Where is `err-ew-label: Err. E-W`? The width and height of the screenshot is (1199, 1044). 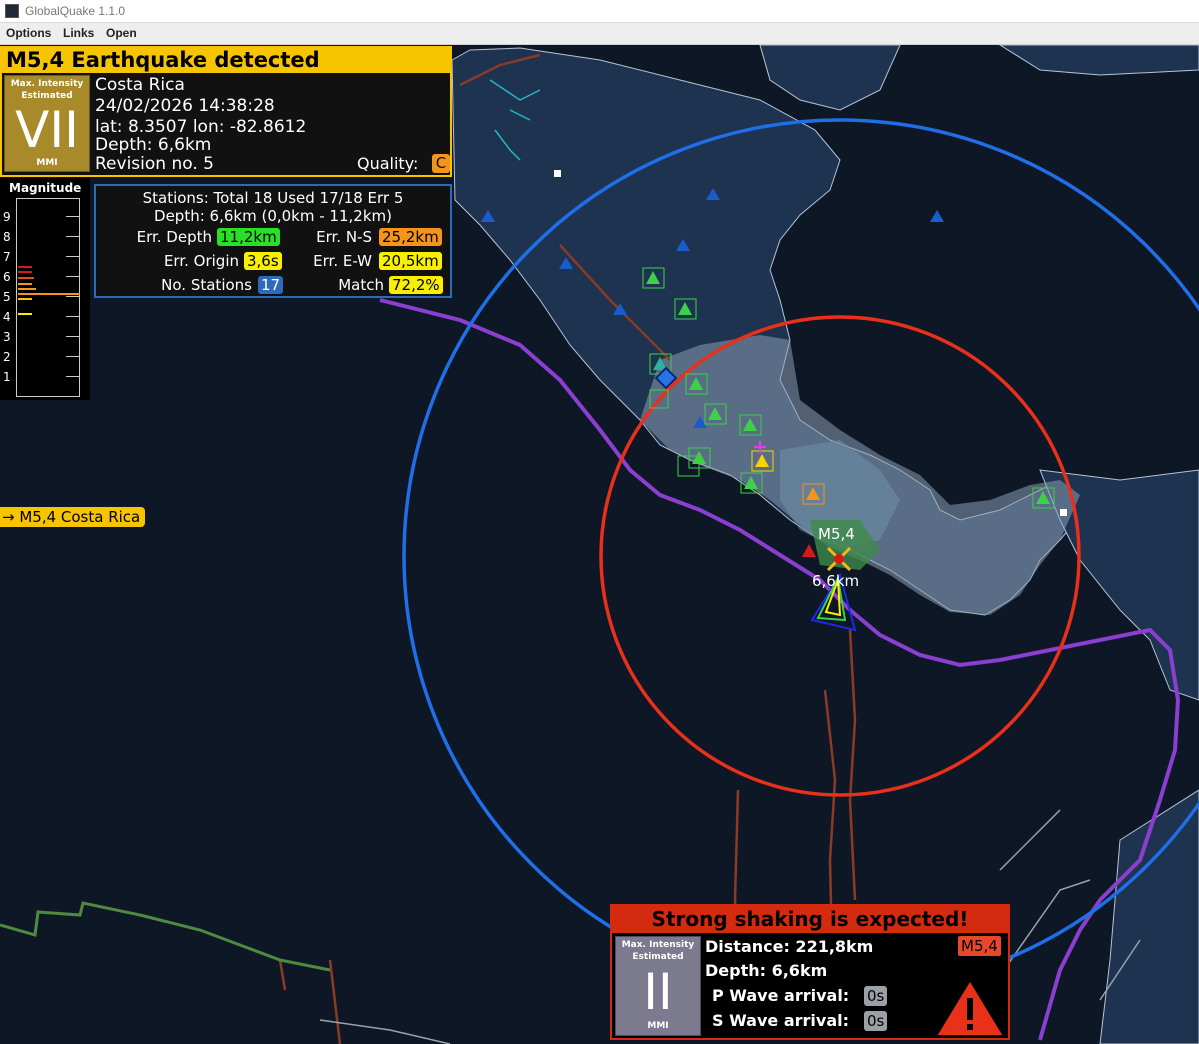
err-ew-label: Err. E-W is located at coordinates (342, 261).